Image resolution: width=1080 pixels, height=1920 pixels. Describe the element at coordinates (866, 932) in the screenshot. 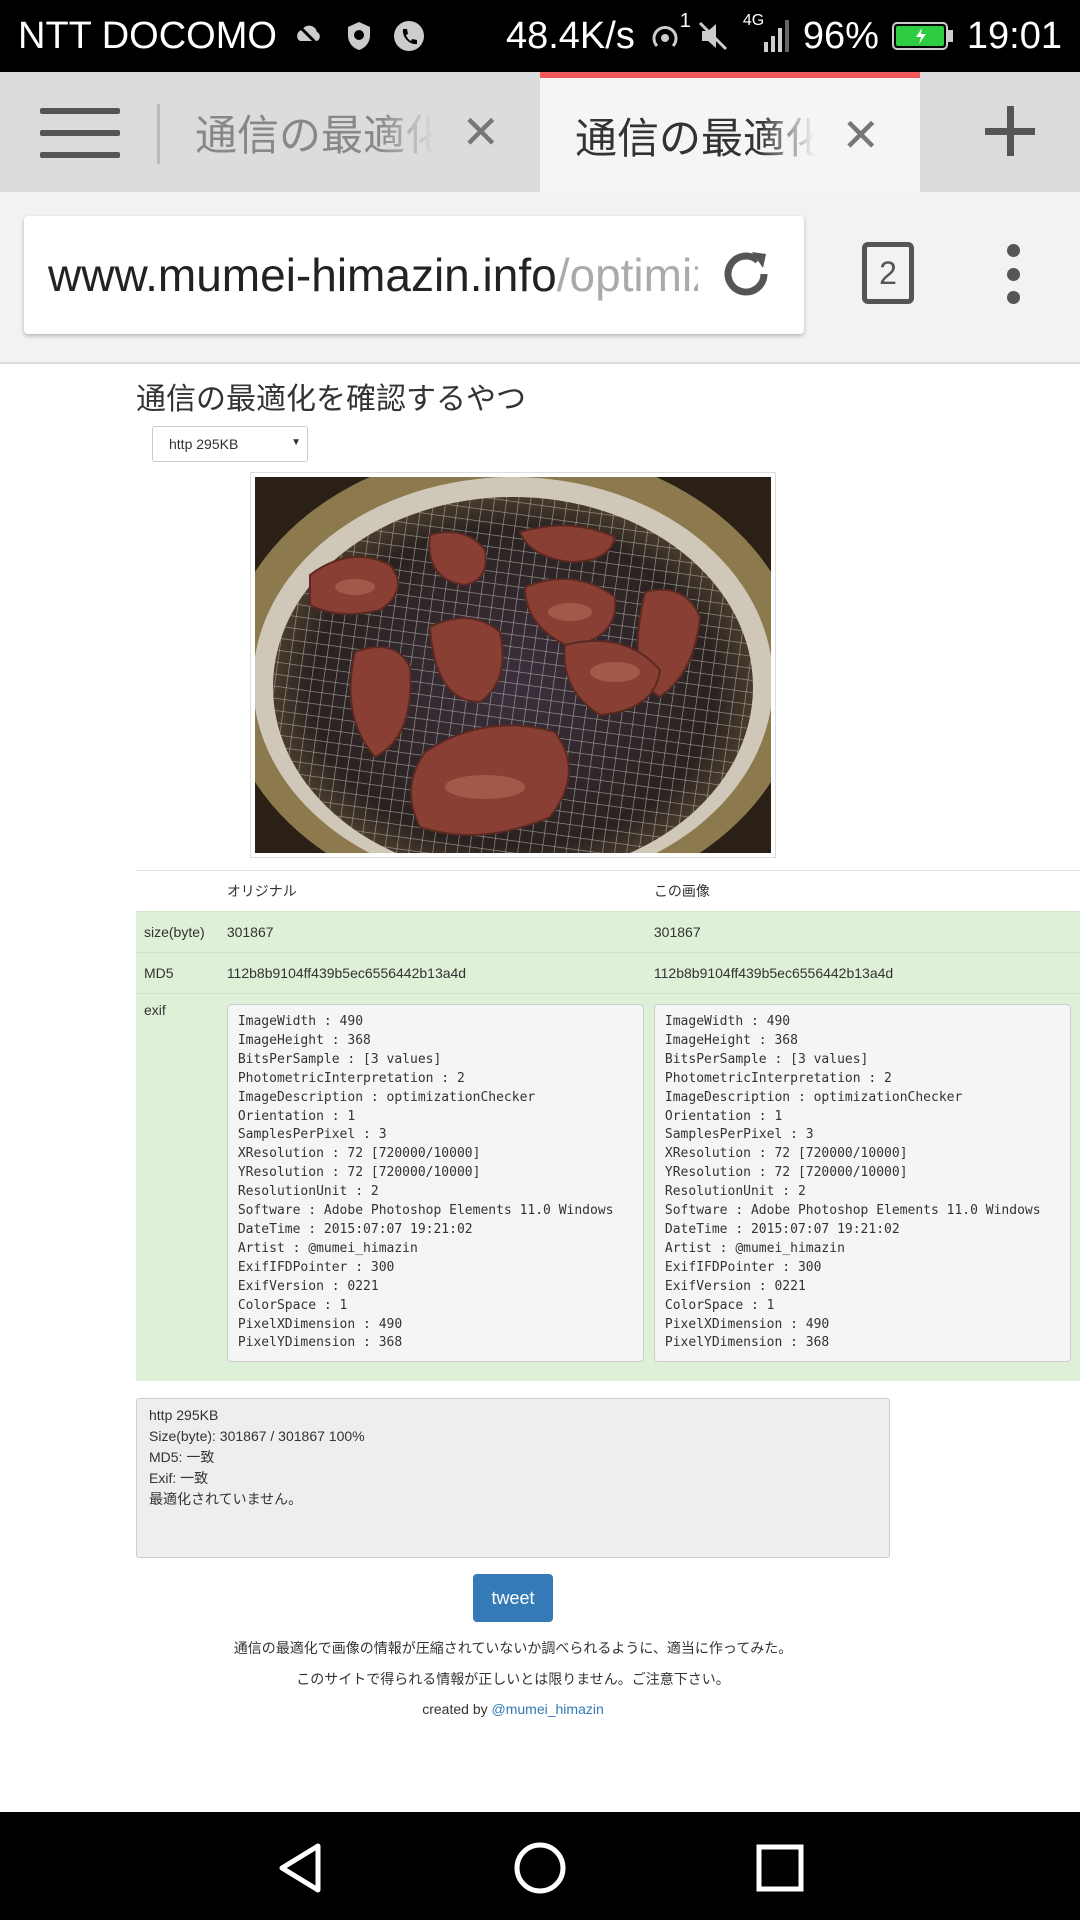

I see `size-current: 301867` at that location.